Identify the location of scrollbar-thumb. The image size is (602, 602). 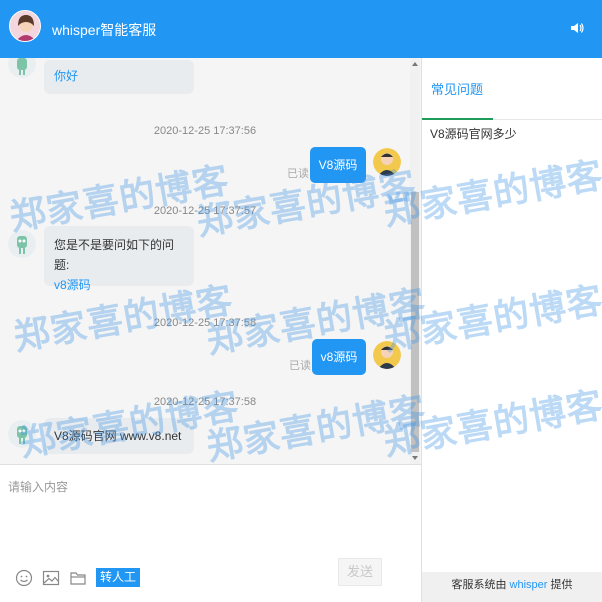
(415, 322).